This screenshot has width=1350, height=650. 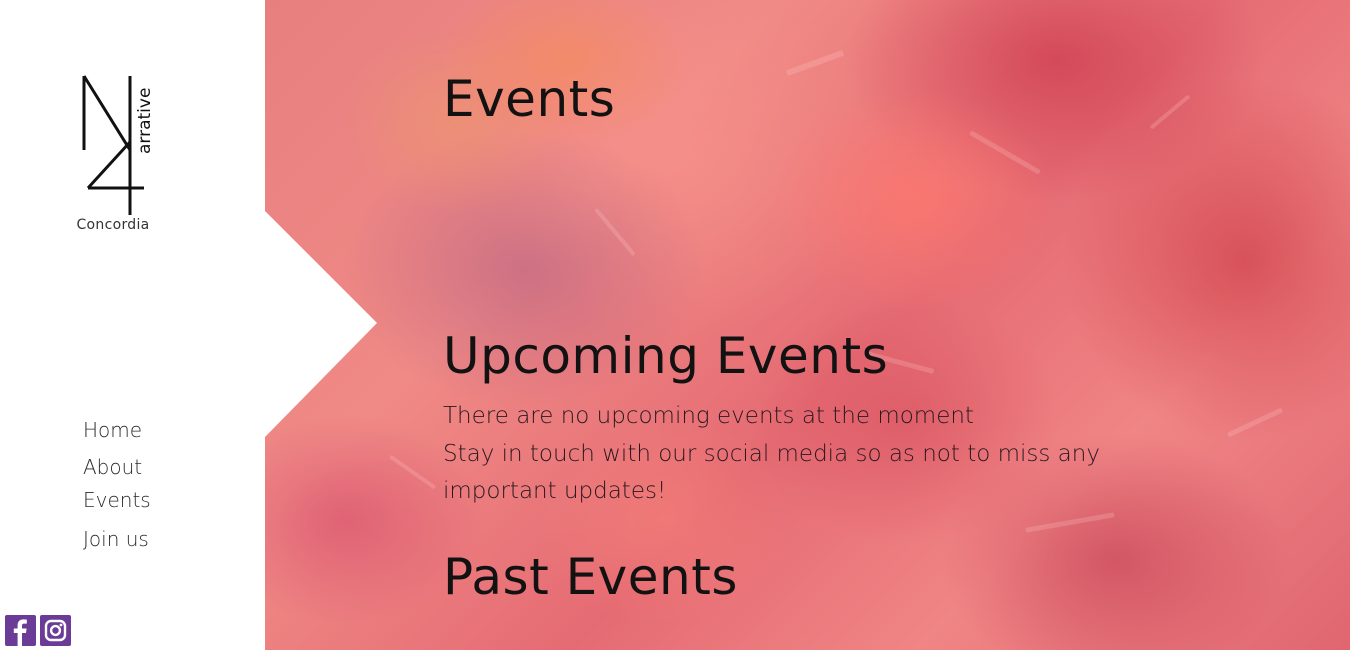 What do you see at coordinates (112, 430) in the screenshot?
I see `nav-item-home: Home` at bounding box center [112, 430].